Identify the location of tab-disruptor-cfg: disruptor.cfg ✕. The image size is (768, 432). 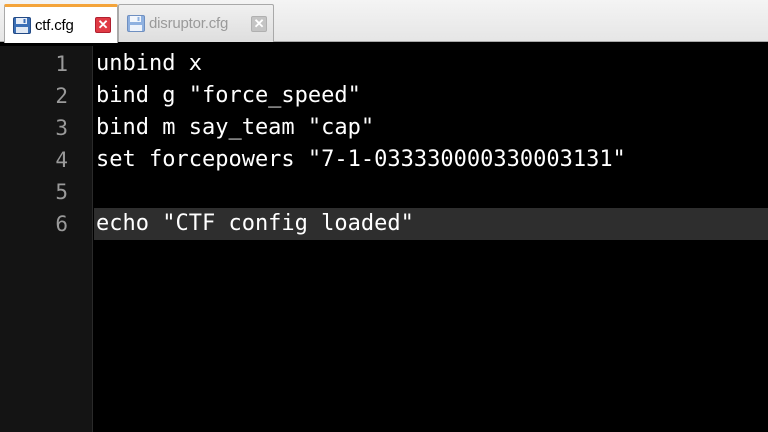
(196, 23).